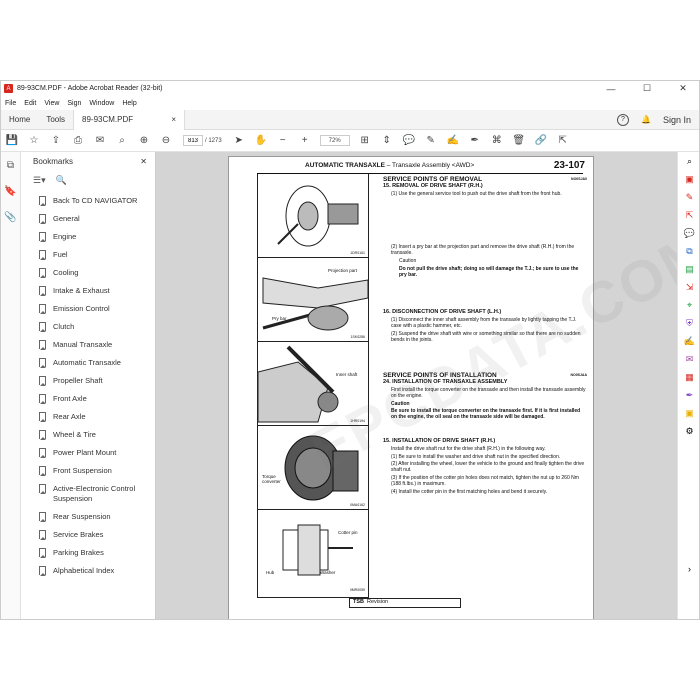 This screenshot has width=700, height=700. What do you see at coordinates (88, 363) in the screenshot?
I see `bookmark-item: Automatic Transaxle` at bounding box center [88, 363].